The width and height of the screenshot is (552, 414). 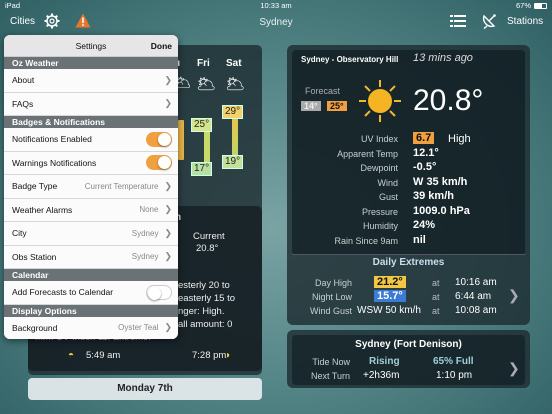 I want to click on forecast-low: 14°, so click(x=311, y=106).